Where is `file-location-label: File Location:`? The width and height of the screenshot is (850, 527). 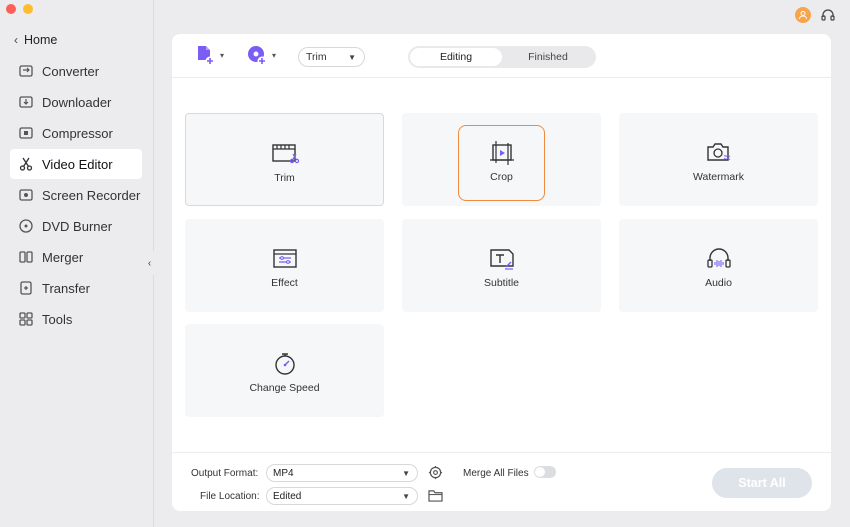 file-location-label: File Location: is located at coordinates (230, 496).